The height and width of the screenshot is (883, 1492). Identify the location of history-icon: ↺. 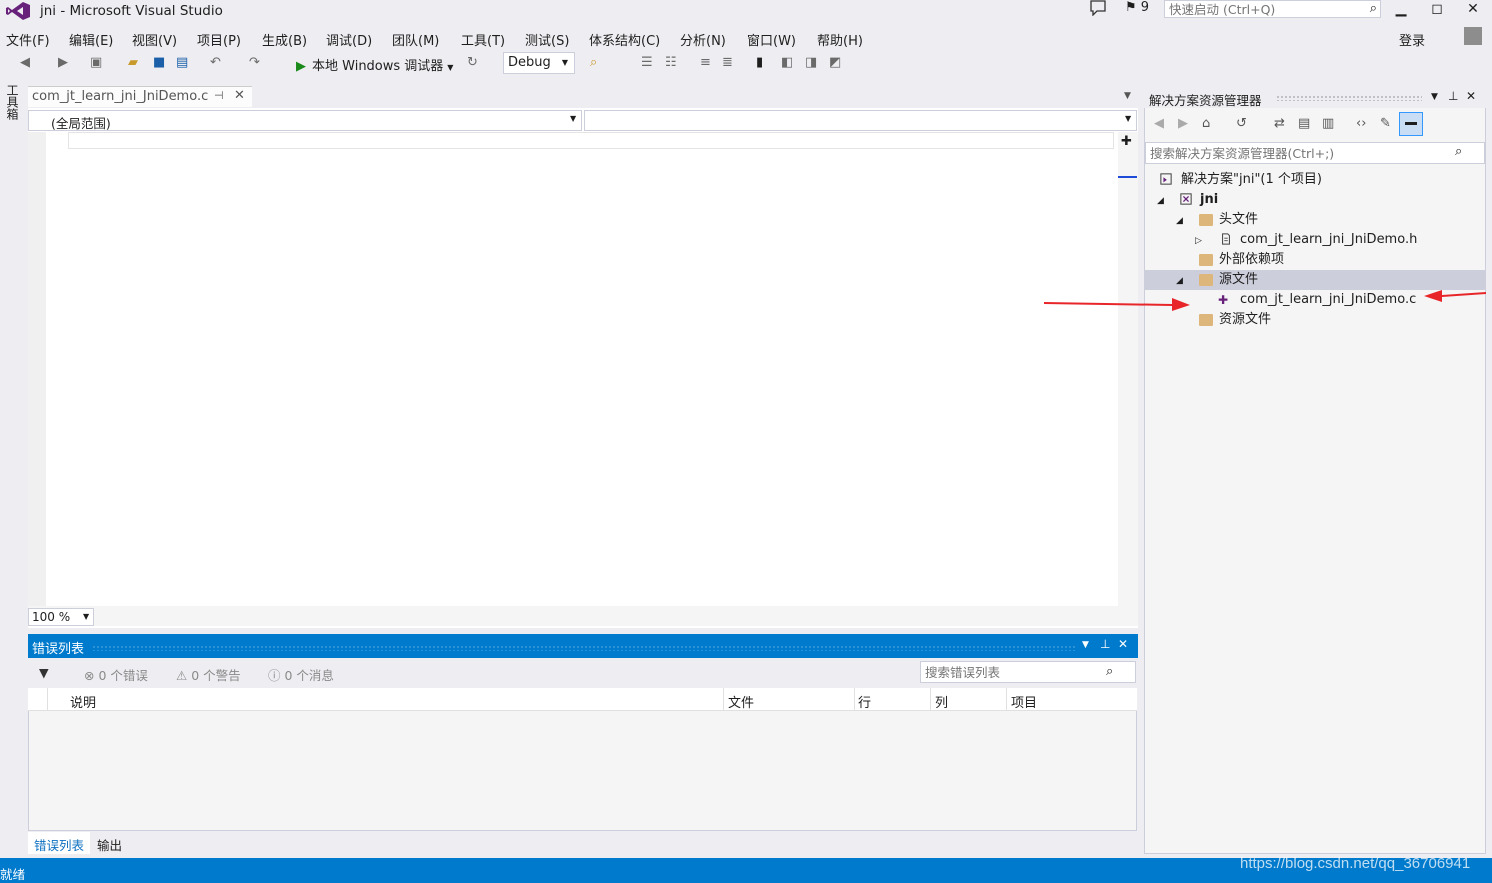
(1241, 123).